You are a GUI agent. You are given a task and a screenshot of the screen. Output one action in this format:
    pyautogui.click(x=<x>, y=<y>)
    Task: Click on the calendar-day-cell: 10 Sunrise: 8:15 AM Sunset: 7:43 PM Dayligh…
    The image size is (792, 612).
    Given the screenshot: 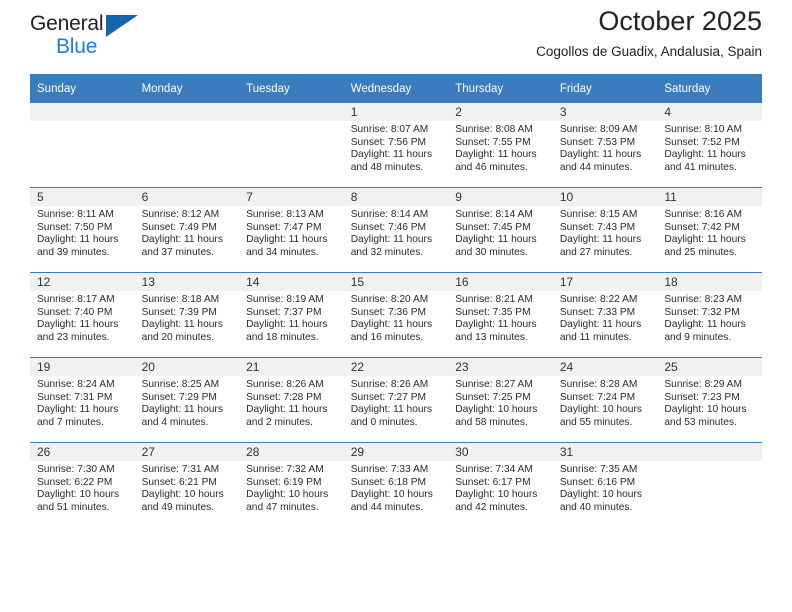 What is the action you would take?
    pyautogui.click(x=605, y=230)
    